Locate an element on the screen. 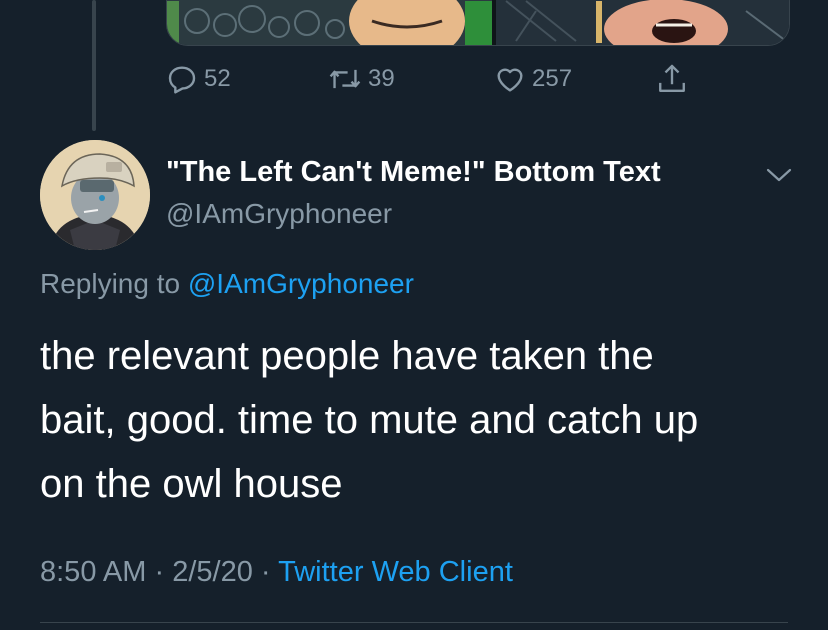  tweet-client-link: Twitter Web Client is located at coordinates (395, 572).